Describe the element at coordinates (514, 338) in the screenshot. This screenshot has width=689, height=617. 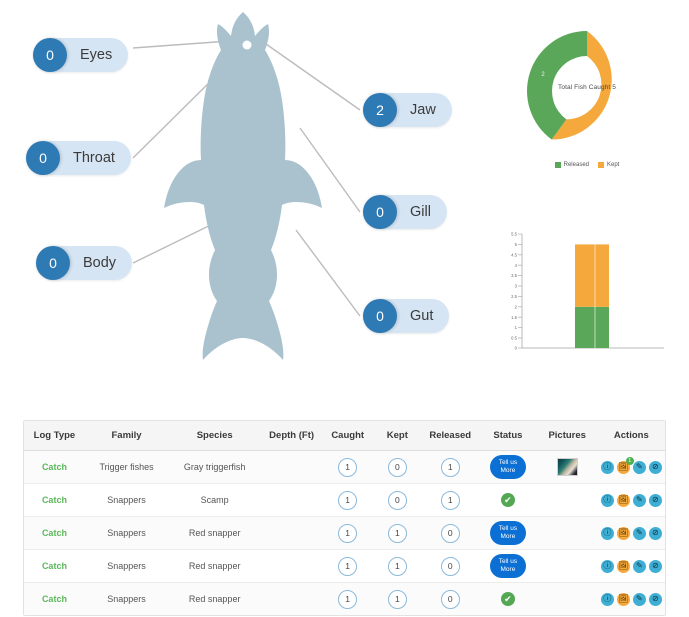
I see `svg-text: 0.5` at that location.